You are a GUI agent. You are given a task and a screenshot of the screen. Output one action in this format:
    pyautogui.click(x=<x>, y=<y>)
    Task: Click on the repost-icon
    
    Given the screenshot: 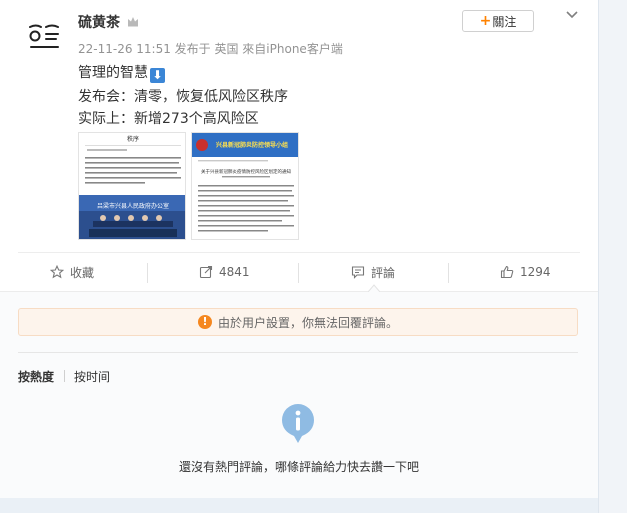 What is the action you would take?
    pyautogui.click(x=206, y=272)
    